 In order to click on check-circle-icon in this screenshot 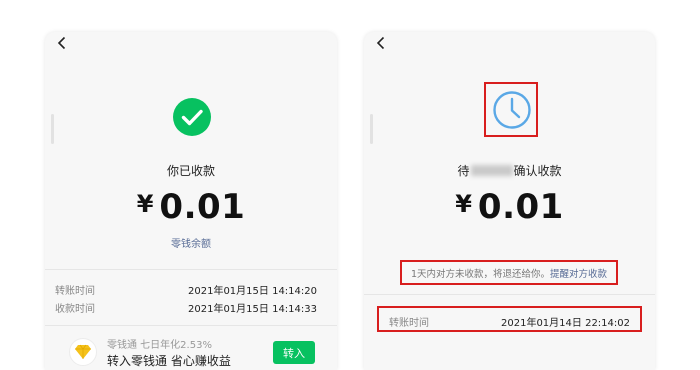, I will do `click(192, 117)`.